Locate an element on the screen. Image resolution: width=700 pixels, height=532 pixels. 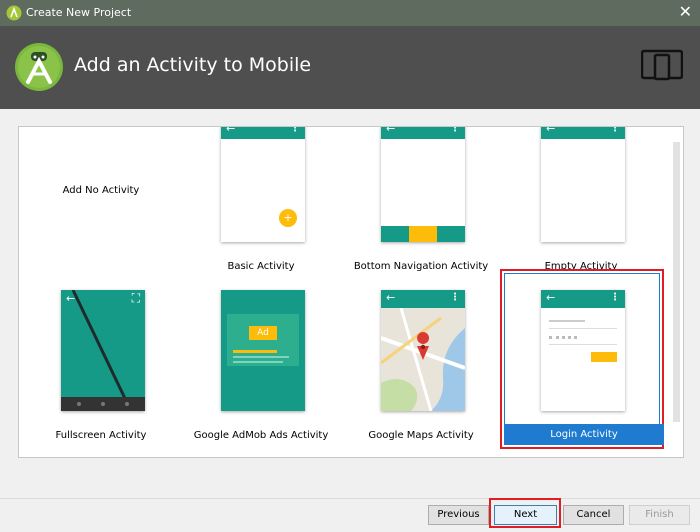
template-bottom-navigation-activity: ← ⋮ Bottom Navigation Activity is located at coordinates (421, 202).